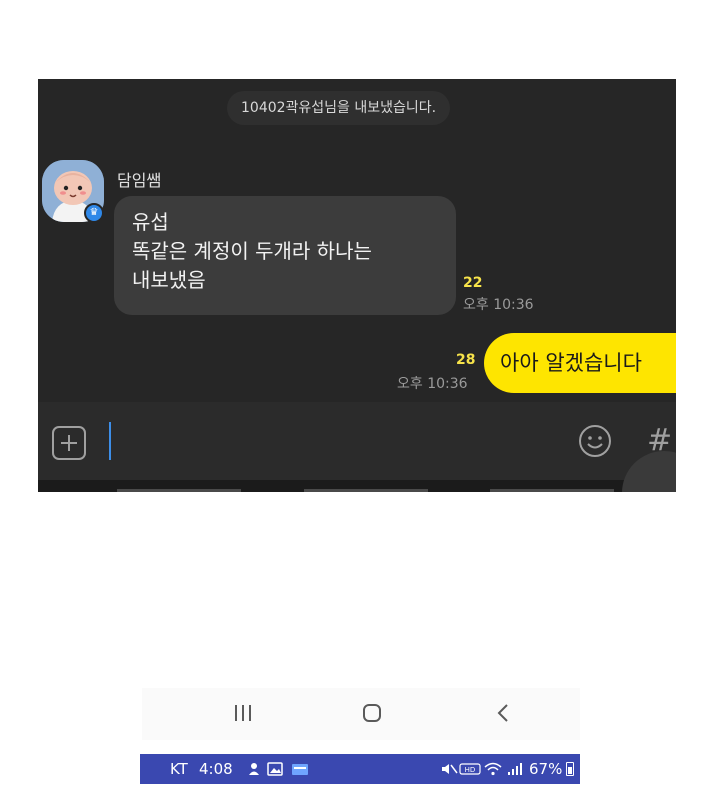 This screenshot has height=801, width=714. I want to click on recent-apps-icon, so click(243, 713).